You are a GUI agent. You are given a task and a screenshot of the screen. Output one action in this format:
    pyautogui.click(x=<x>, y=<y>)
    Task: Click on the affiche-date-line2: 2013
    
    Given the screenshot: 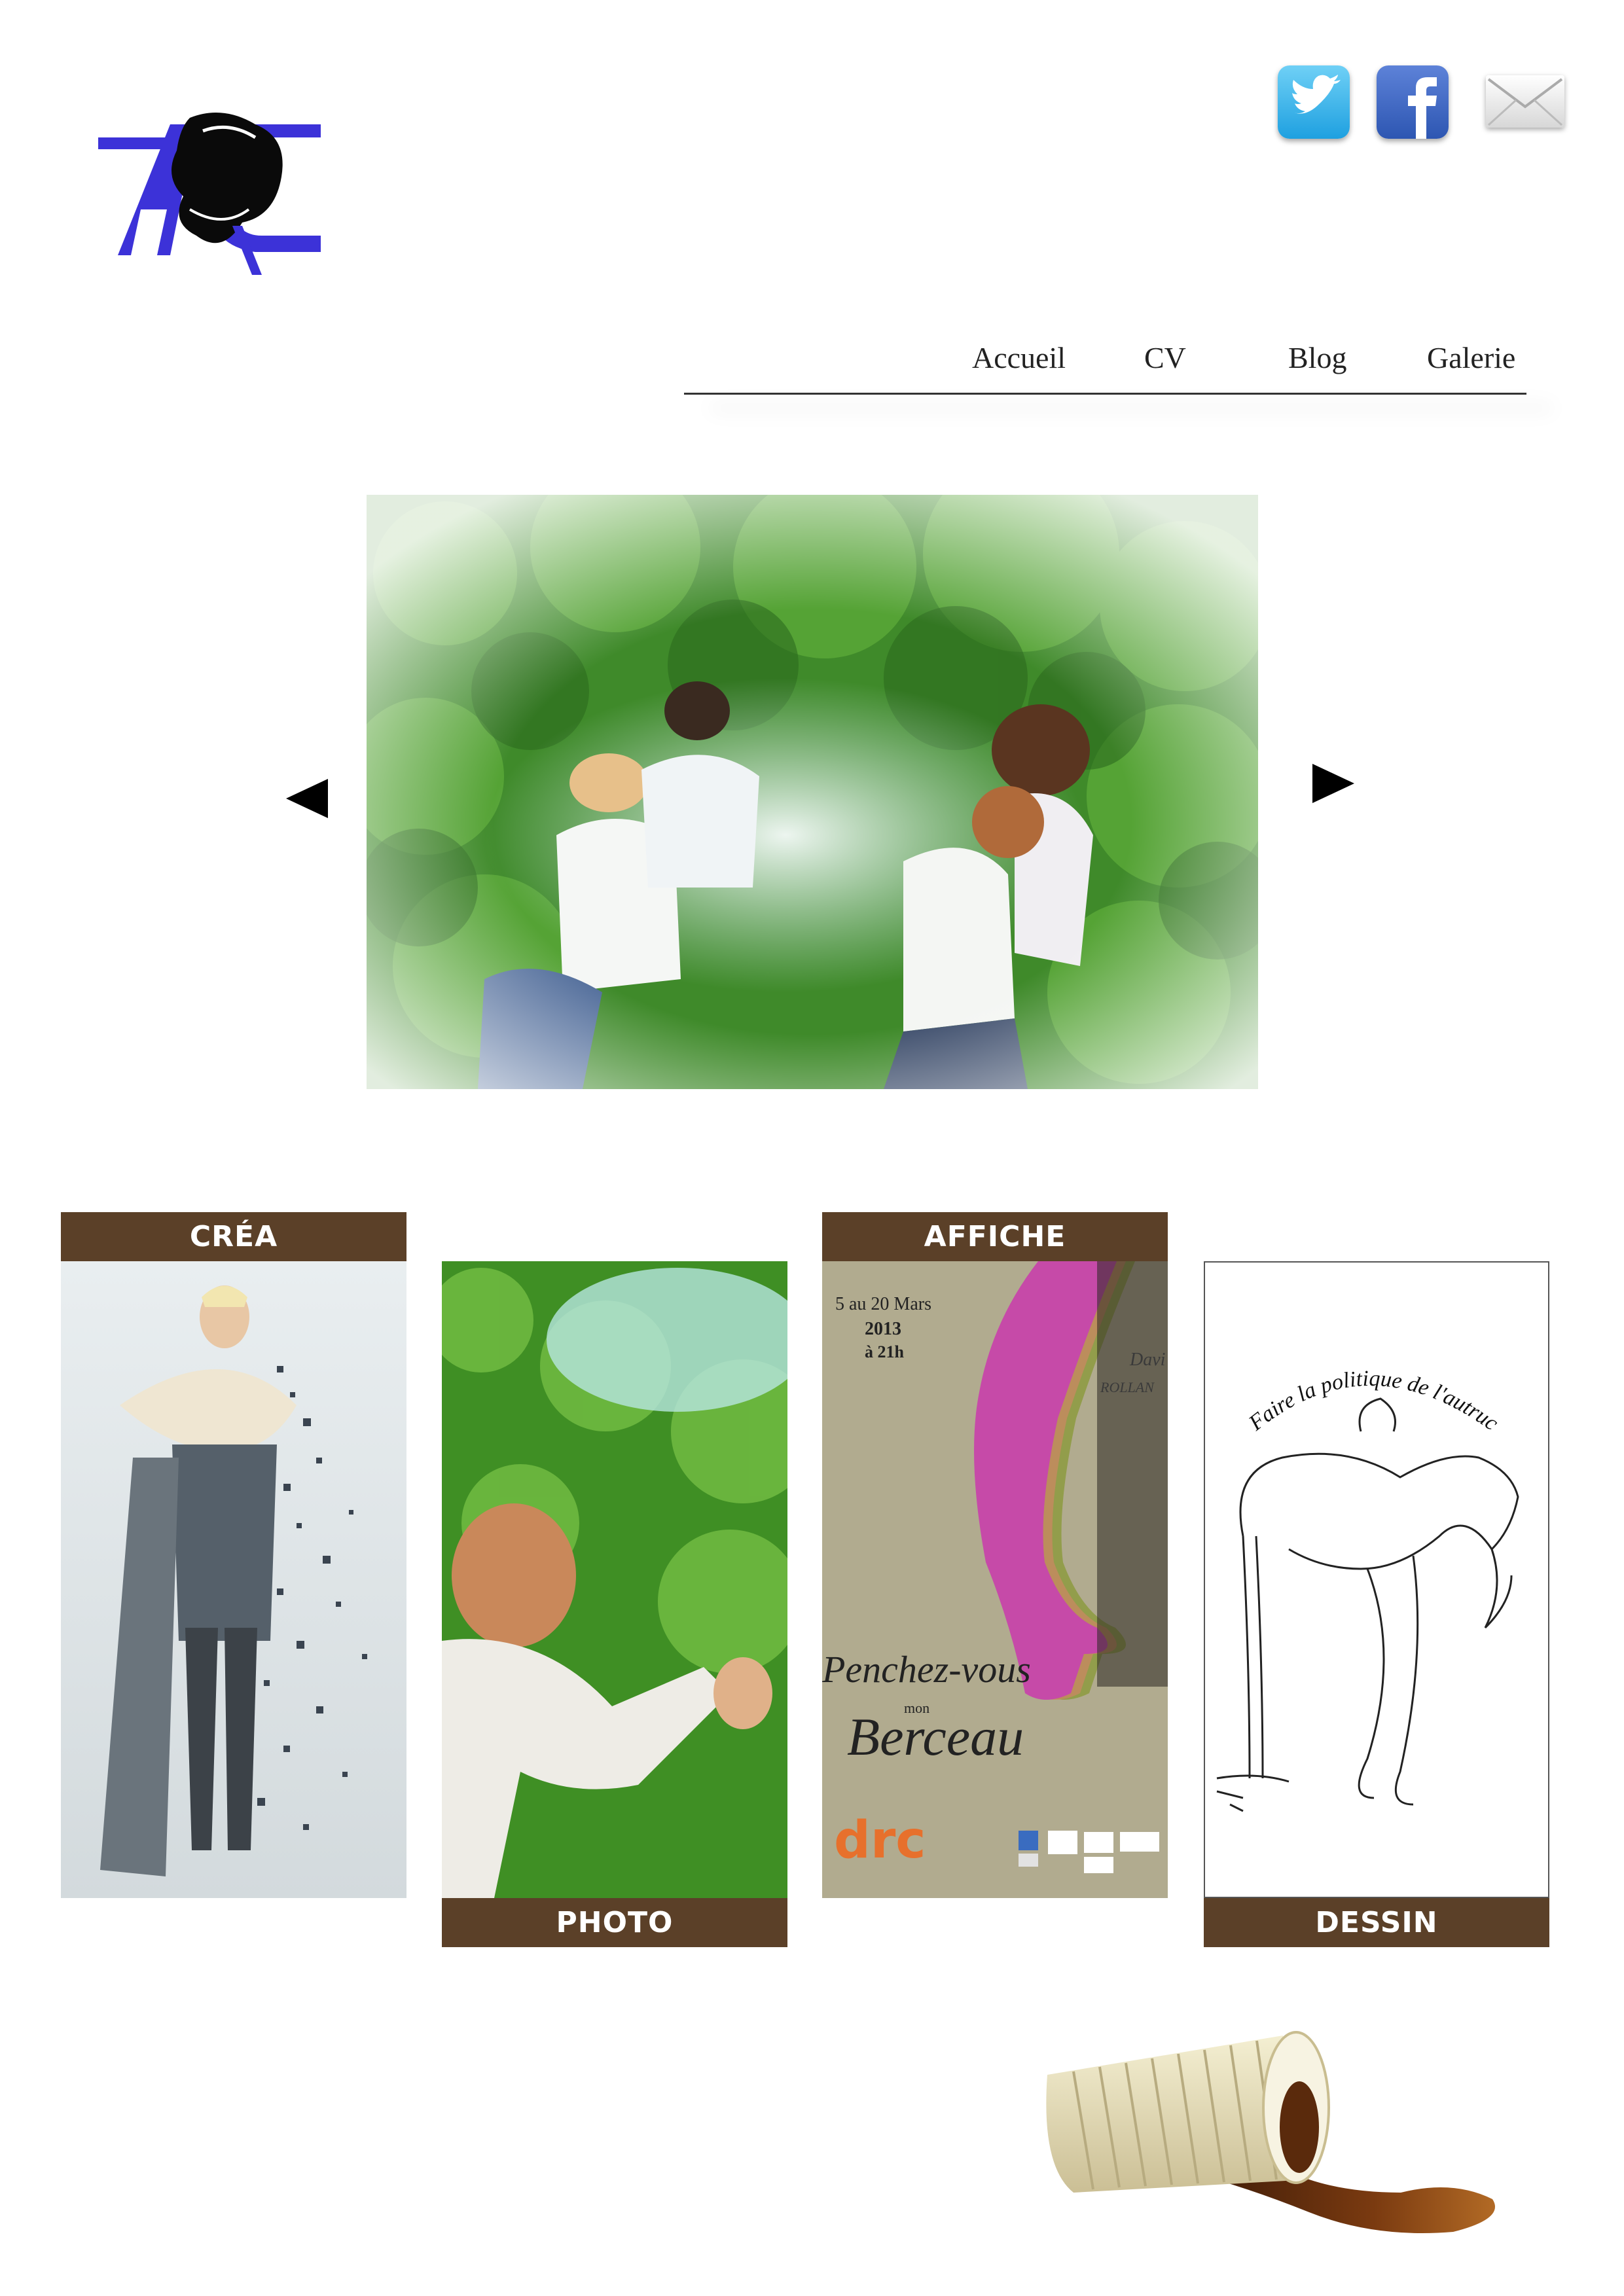 What is the action you would take?
    pyautogui.click(x=883, y=1329)
    